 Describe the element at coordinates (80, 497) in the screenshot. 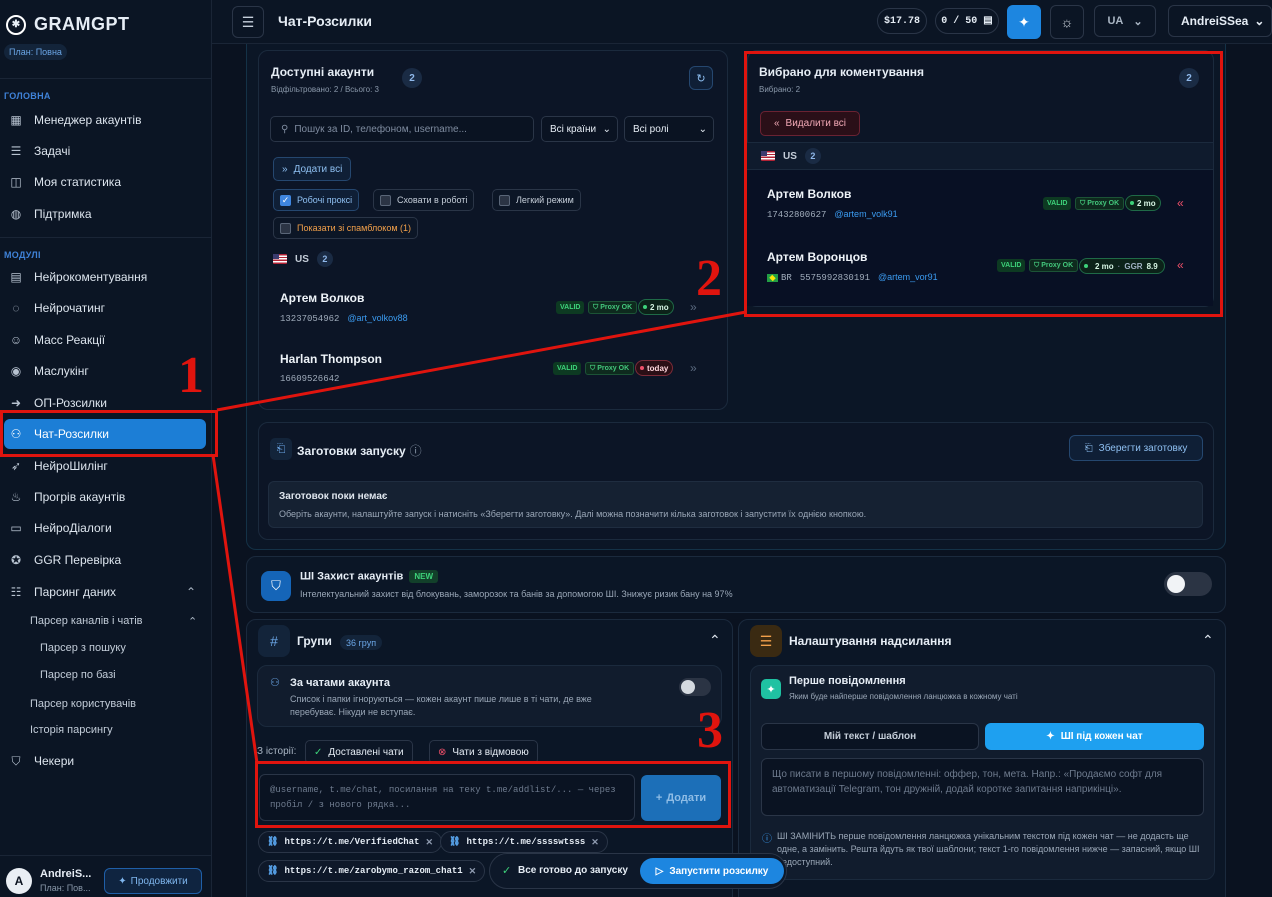

I see `sidebar-item-label: Прогрів акаунтів` at that location.